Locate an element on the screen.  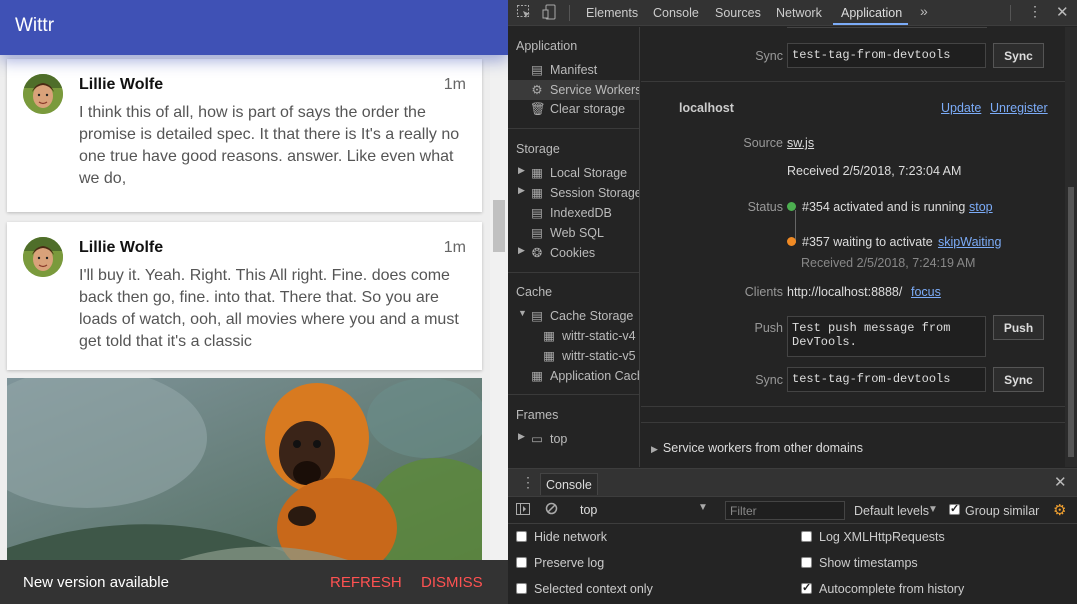
sidebar-item-manifest: ▤ Manifest is located at coordinates (563, 69).